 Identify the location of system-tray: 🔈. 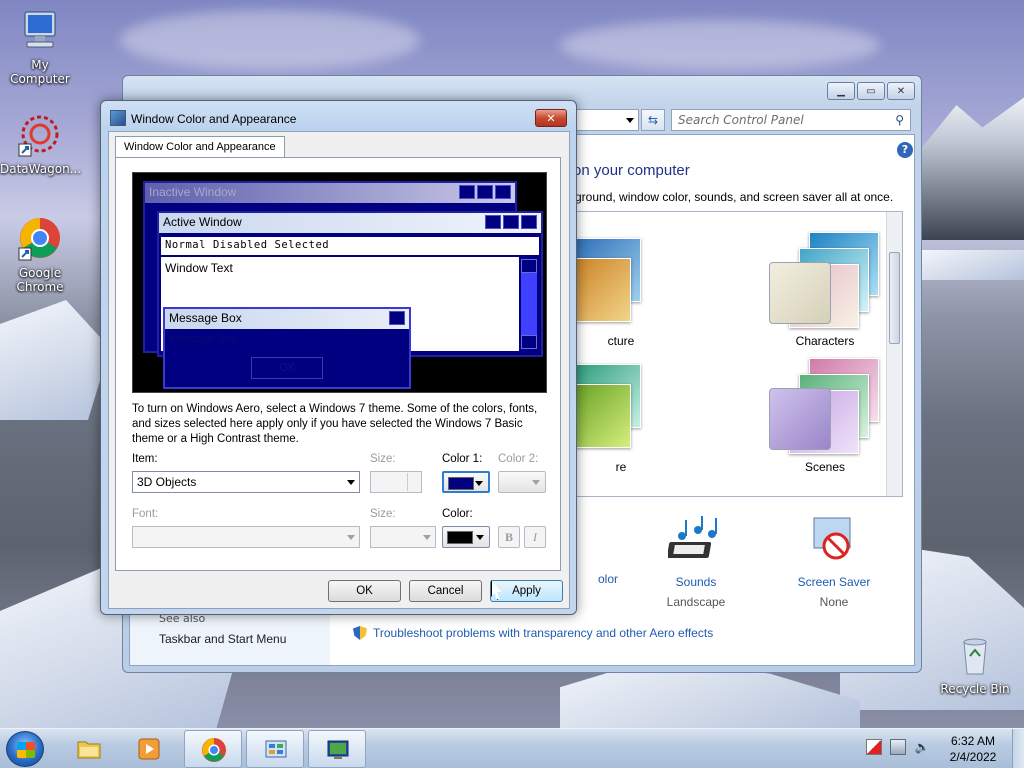
(898, 747).